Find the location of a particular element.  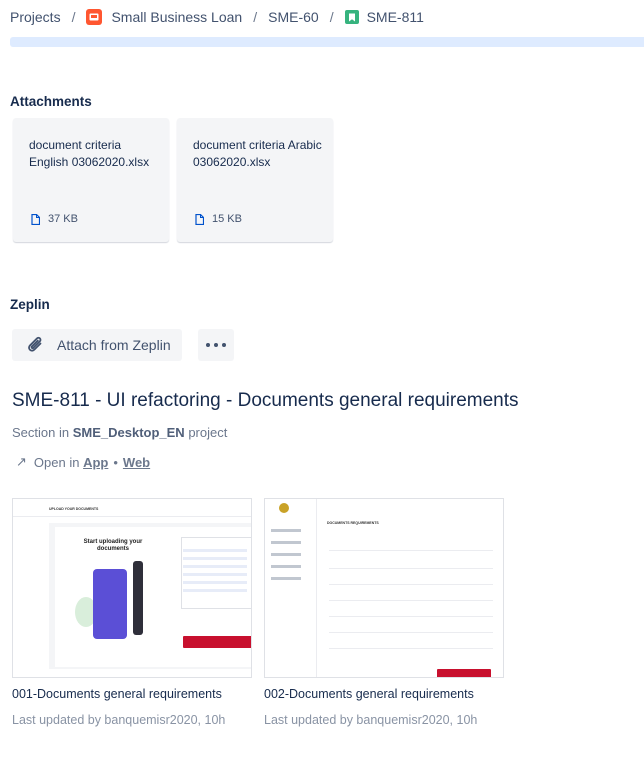

attachments-heading: Attachments is located at coordinates (51, 101).